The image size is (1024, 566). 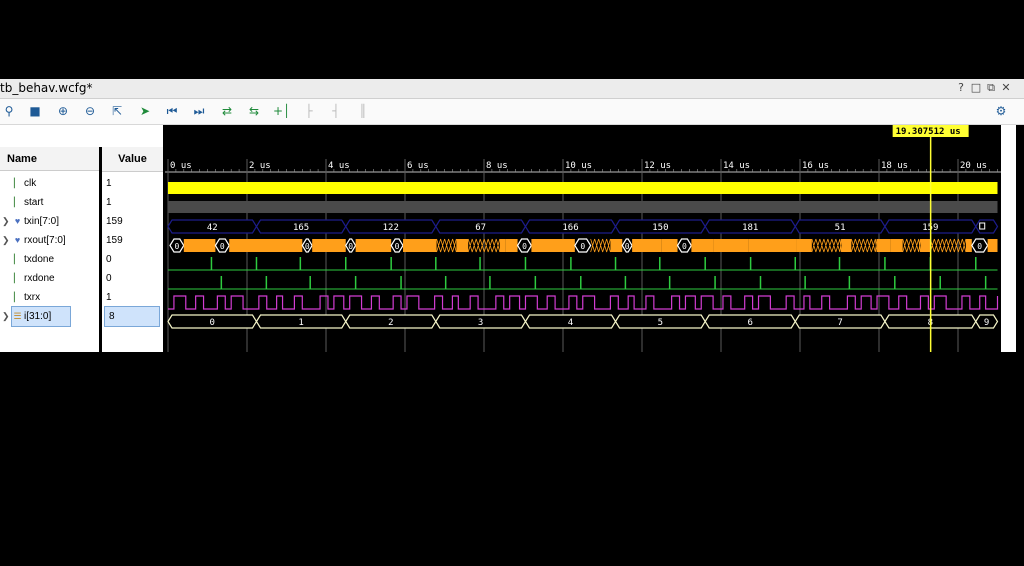 I want to click on i-value-label: 5, so click(x=660, y=323).